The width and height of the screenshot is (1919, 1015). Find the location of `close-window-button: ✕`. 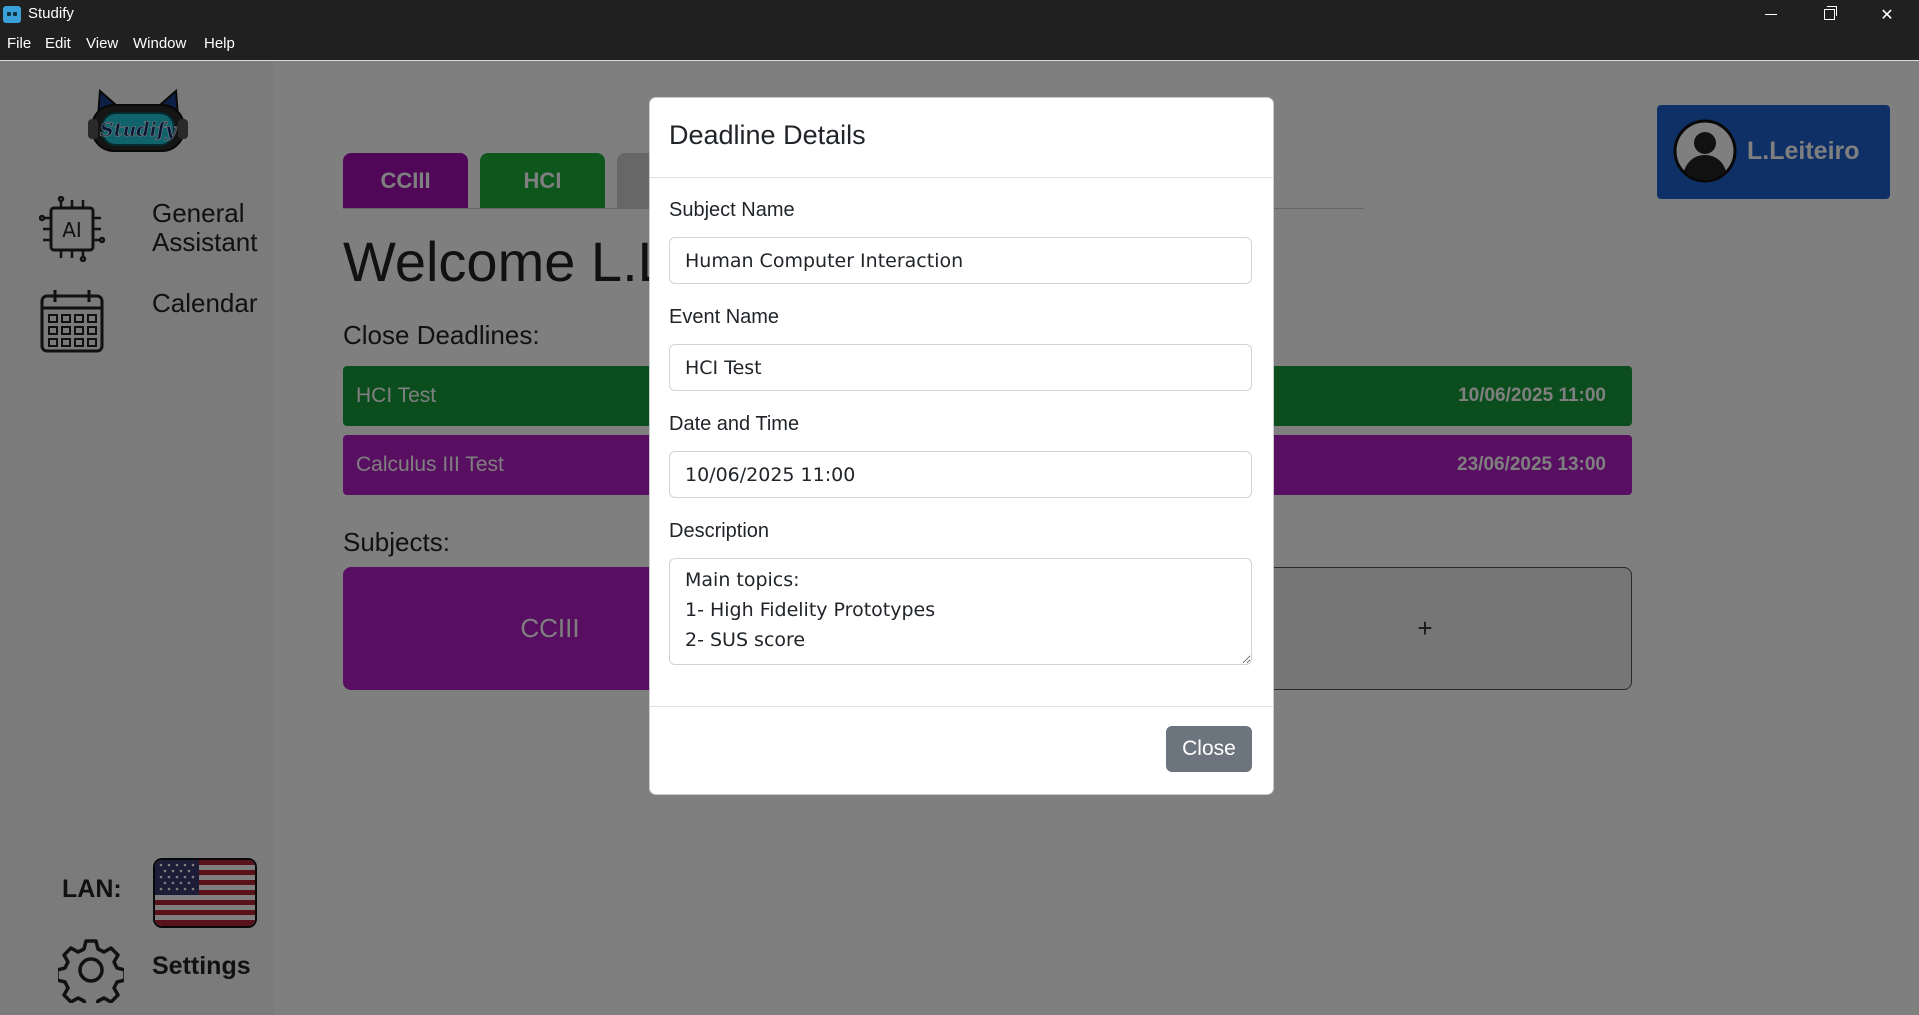

close-window-button: ✕ is located at coordinates (1887, 14).